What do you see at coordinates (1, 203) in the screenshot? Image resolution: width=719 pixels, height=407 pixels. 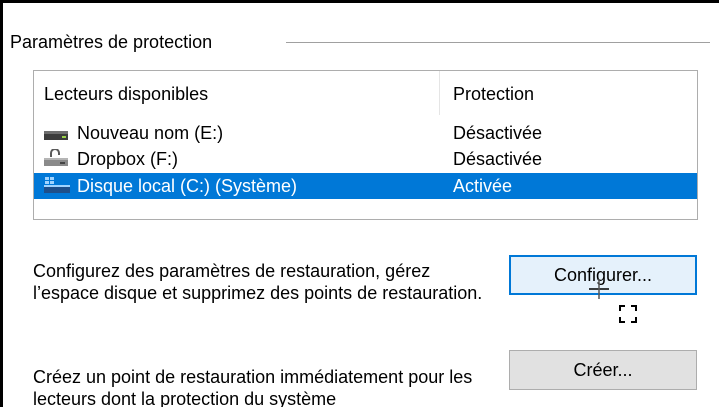 I see `window-edge-left` at bounding box center [1, 203].